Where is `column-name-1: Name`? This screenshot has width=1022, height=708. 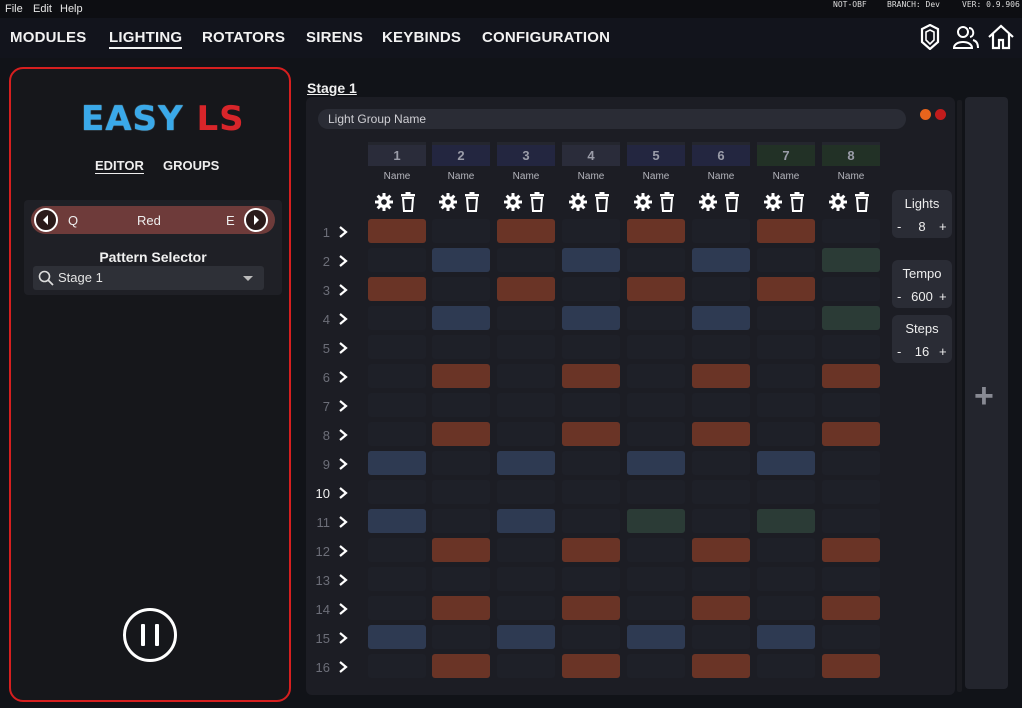 column-name-1: Name is located at coordinates (397, 176).